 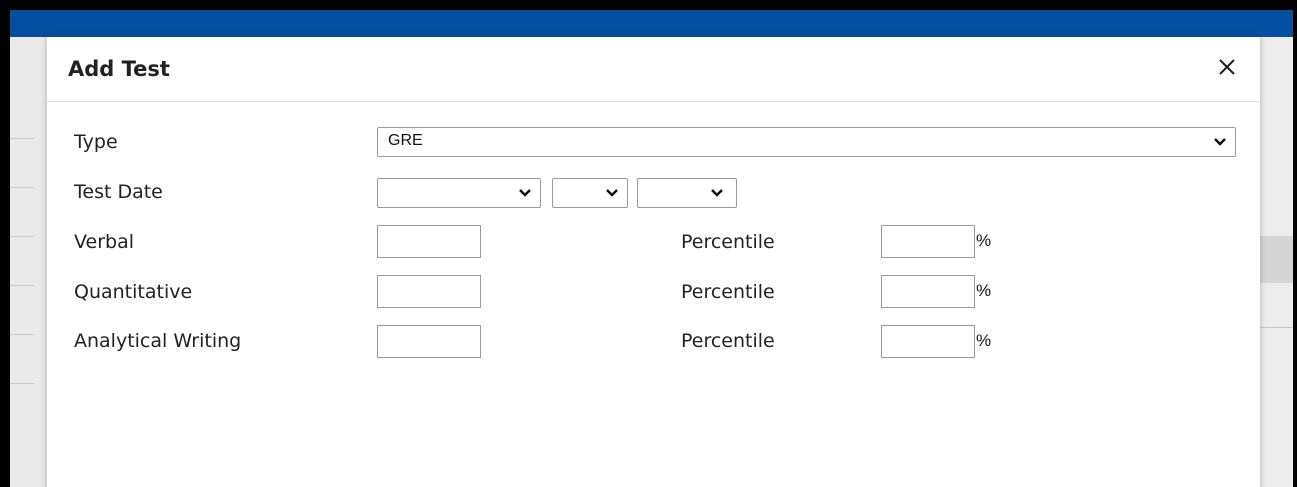 I want to click on test-date-month-select, so click(x=459, y=193).